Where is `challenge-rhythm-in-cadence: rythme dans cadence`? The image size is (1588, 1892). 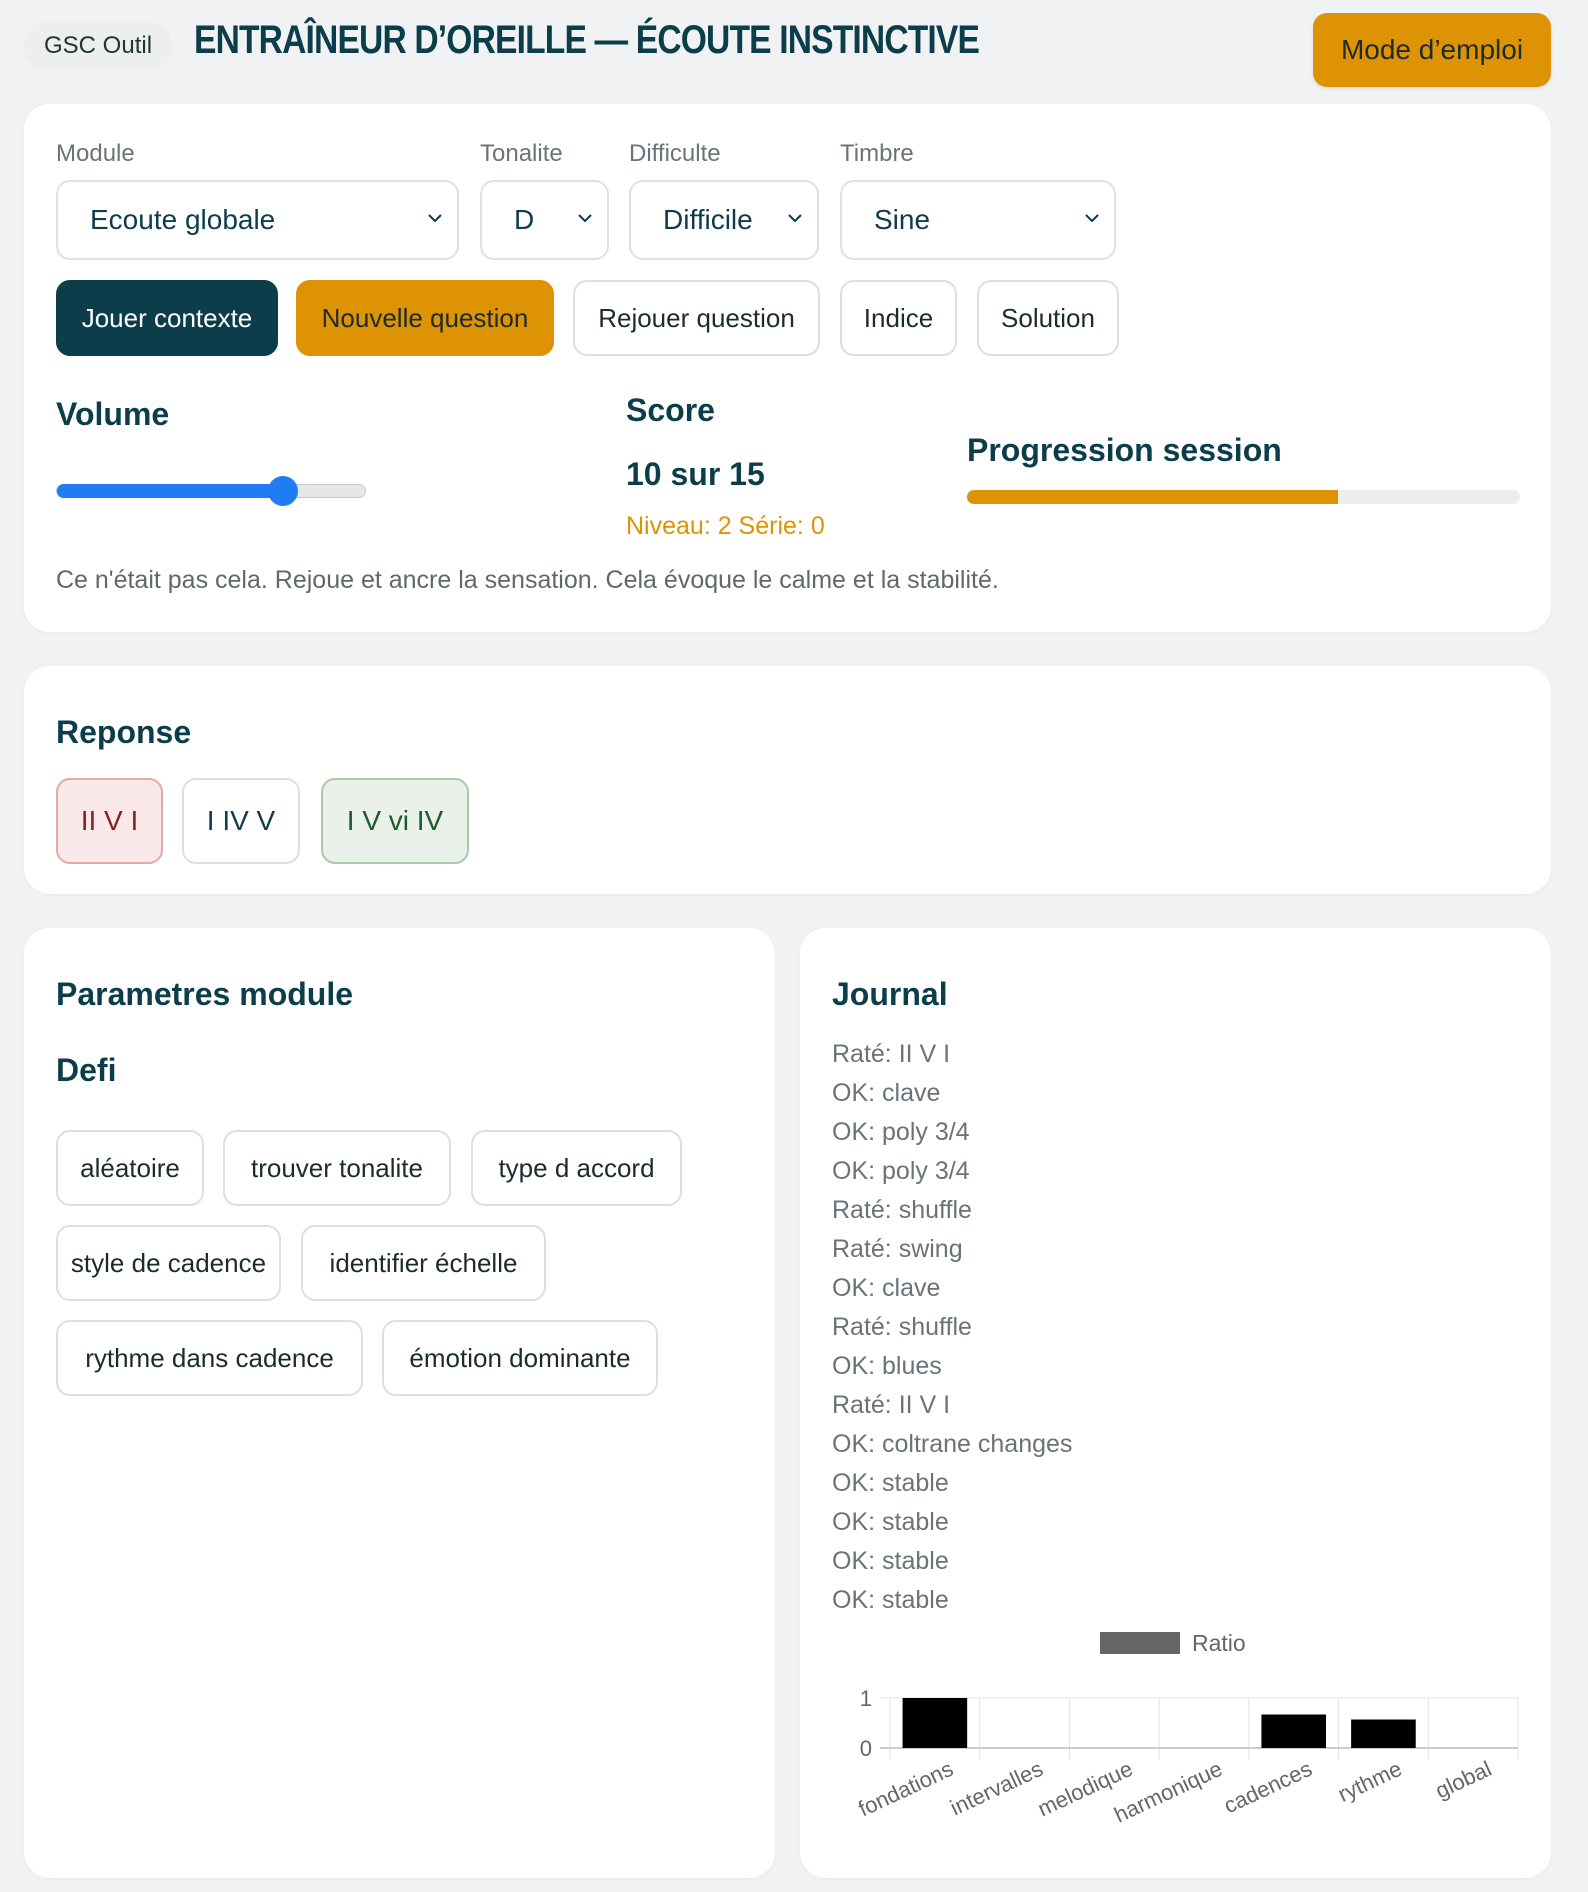 challenge-rhythm-in-cadence: rythme dans cadence is located at coordinates (209, 1358).